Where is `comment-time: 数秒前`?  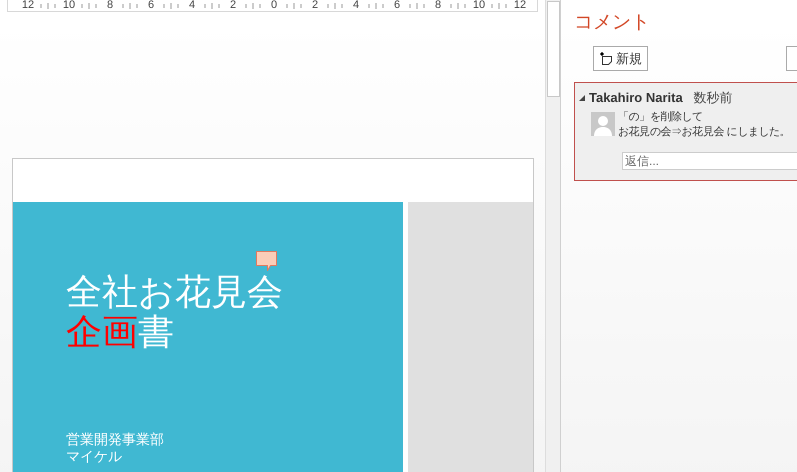
comment-time: 数秒前 is located at coordinates (713, 98).